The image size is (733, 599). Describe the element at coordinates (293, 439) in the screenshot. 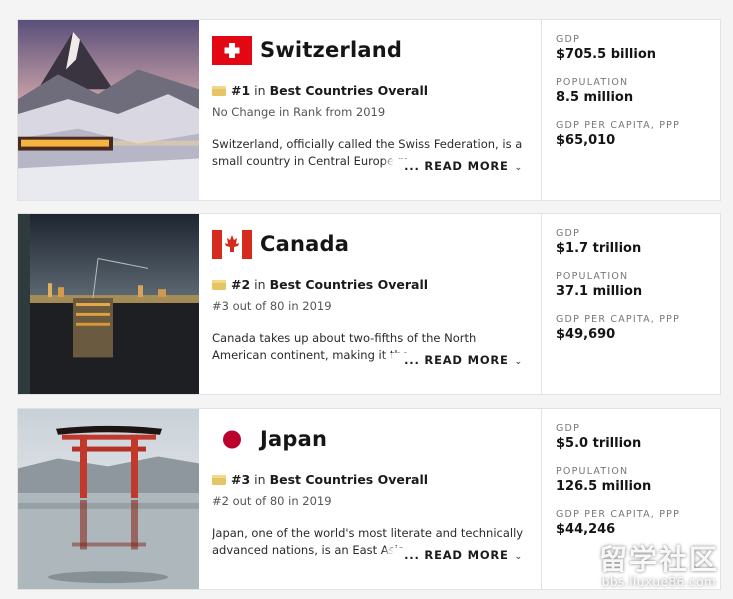

I see `country-name: Japan` at that location.